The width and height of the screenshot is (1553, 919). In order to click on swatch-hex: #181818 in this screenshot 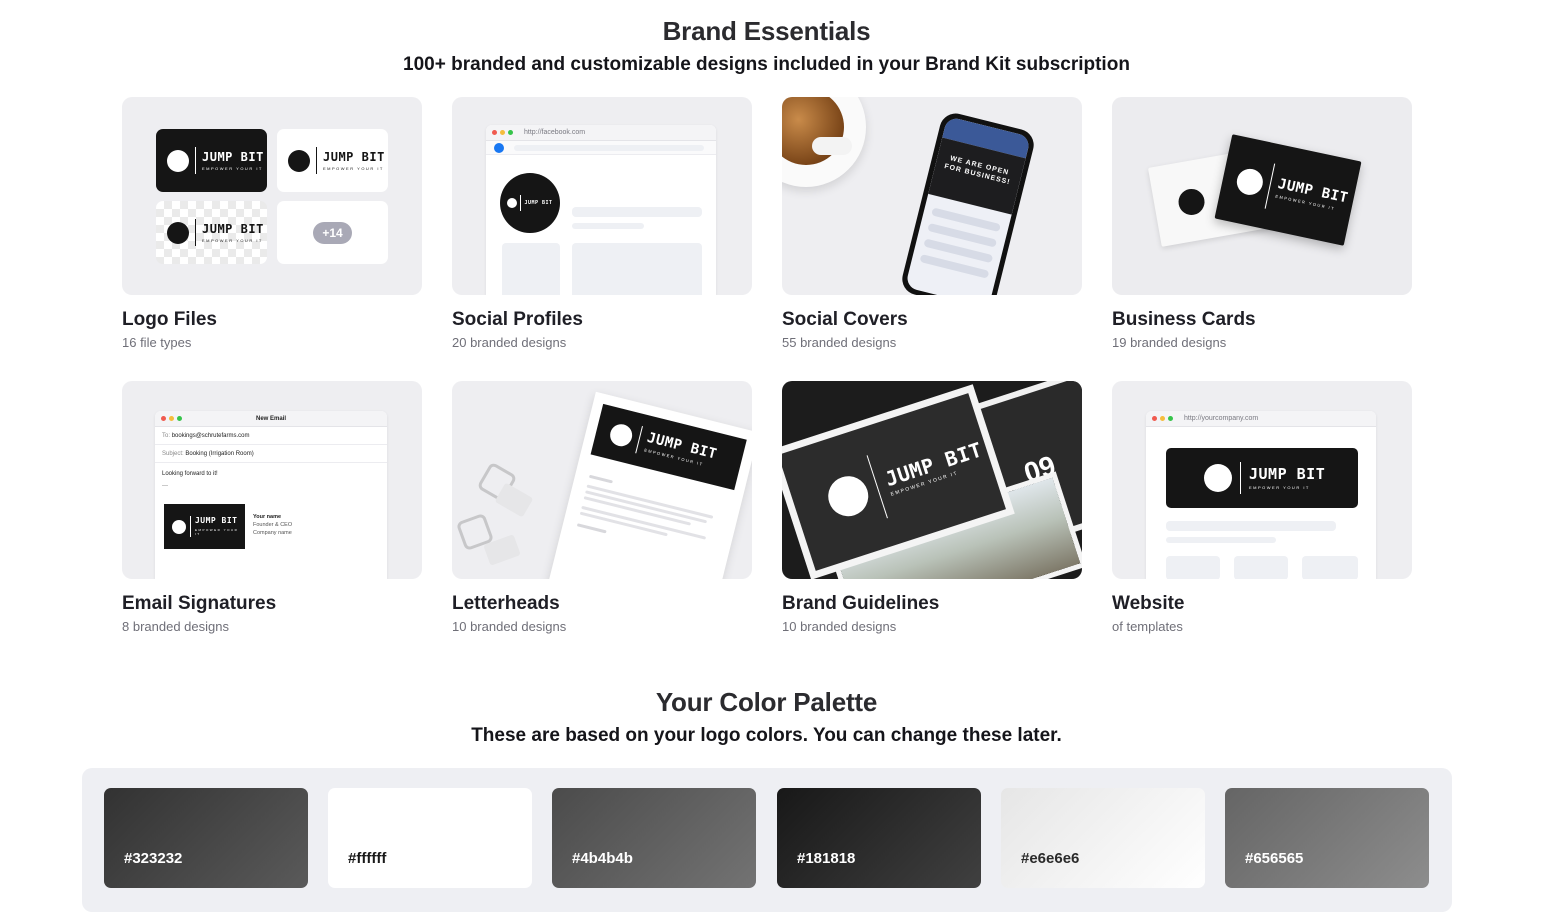, I will do `click(826, 858)`.